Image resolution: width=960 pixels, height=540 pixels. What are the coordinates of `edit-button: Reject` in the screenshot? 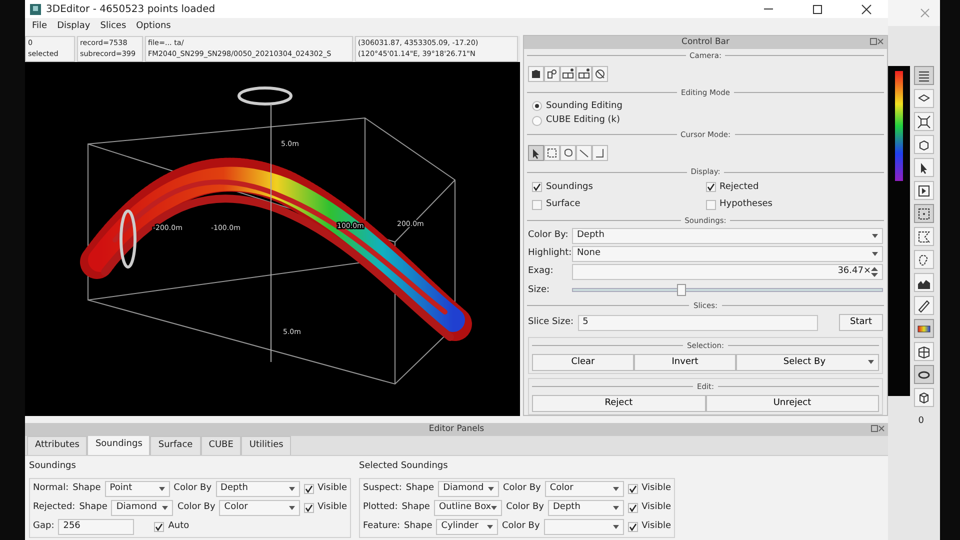 It's located at (619, 403).